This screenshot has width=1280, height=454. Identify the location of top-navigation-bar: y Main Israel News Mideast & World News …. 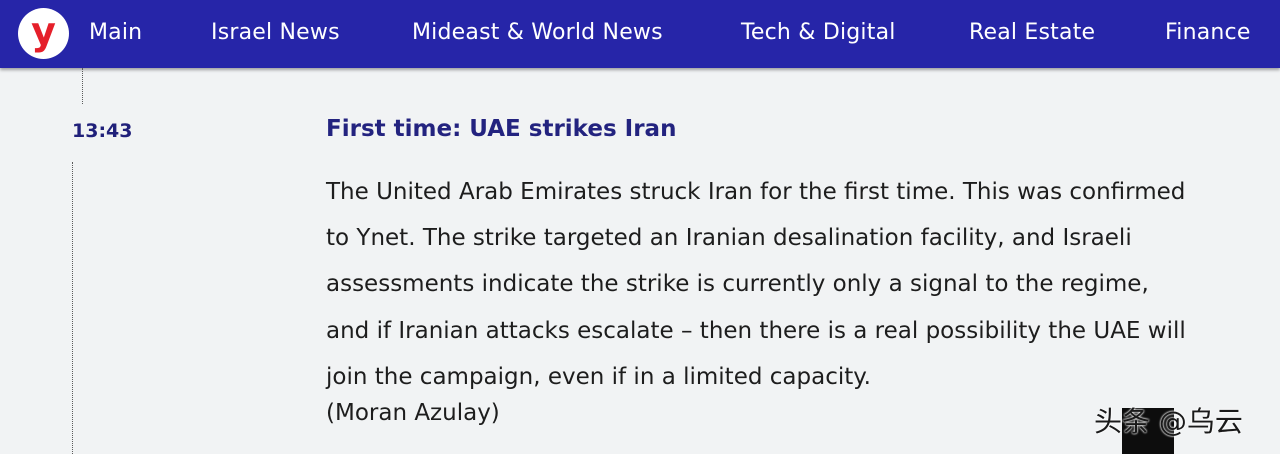
(640, 34).